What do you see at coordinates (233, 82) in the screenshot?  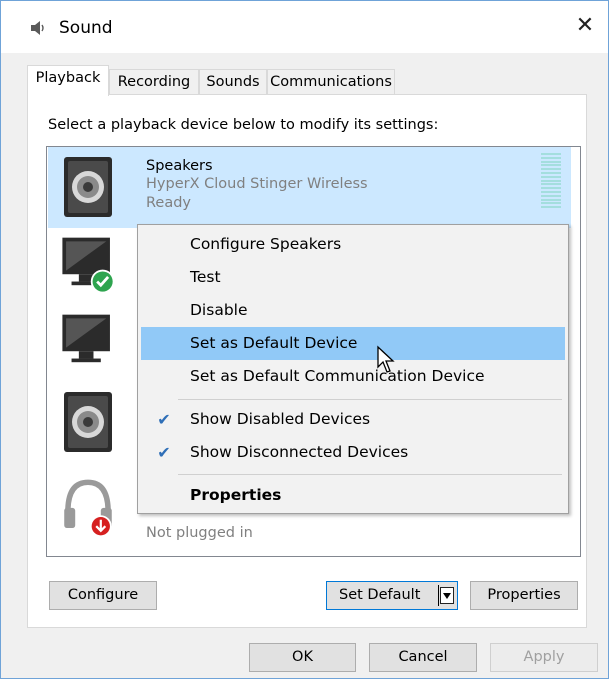 I see `tab-sounds: Sounds` at bounding box center [233, 82].